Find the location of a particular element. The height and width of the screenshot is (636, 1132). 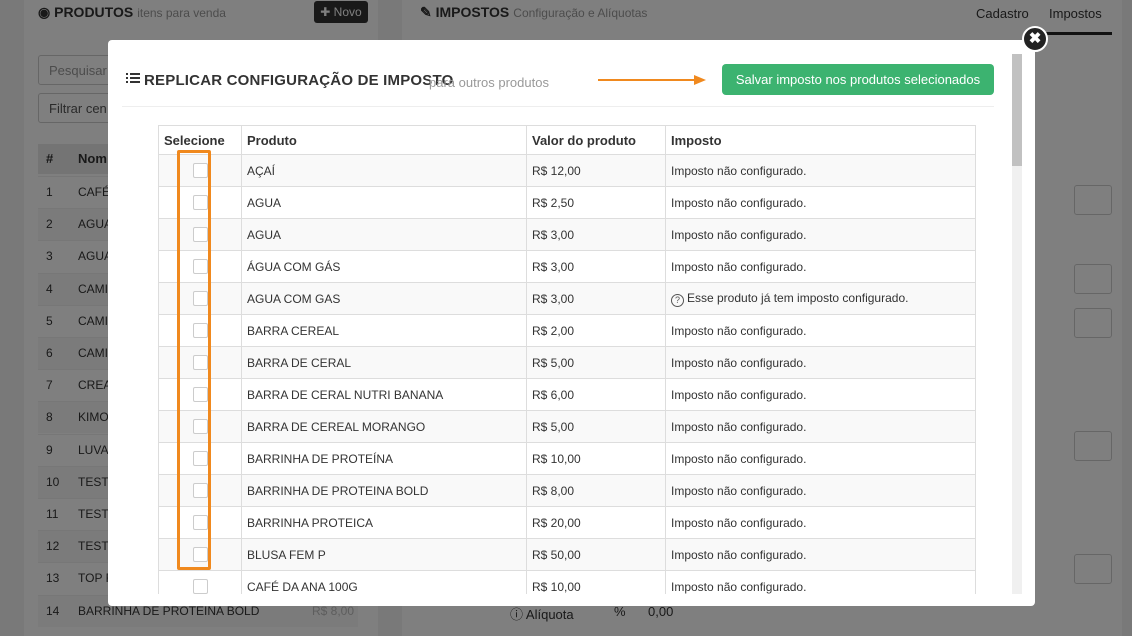

close-icon: ✖ is located at coordinates (1035, 39).